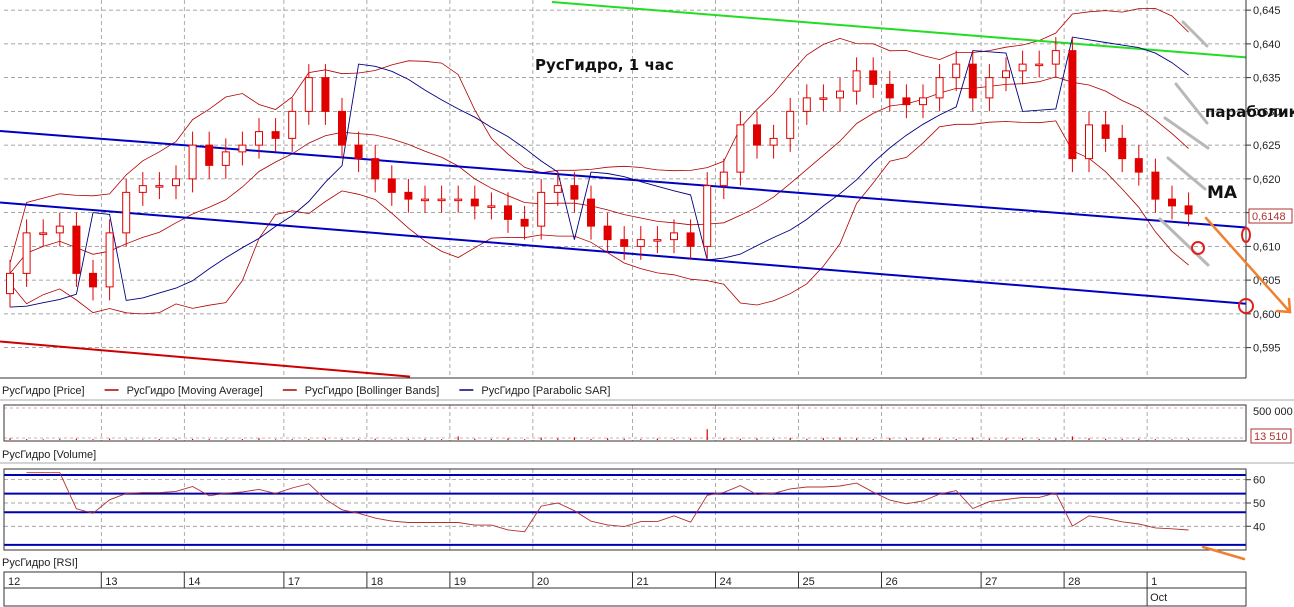 This screenshot has width=1294, height=607. What do you see at coordinates (991, 582) in the screenshot?
I see `date-label: 27` at bounding box center [991, 582].